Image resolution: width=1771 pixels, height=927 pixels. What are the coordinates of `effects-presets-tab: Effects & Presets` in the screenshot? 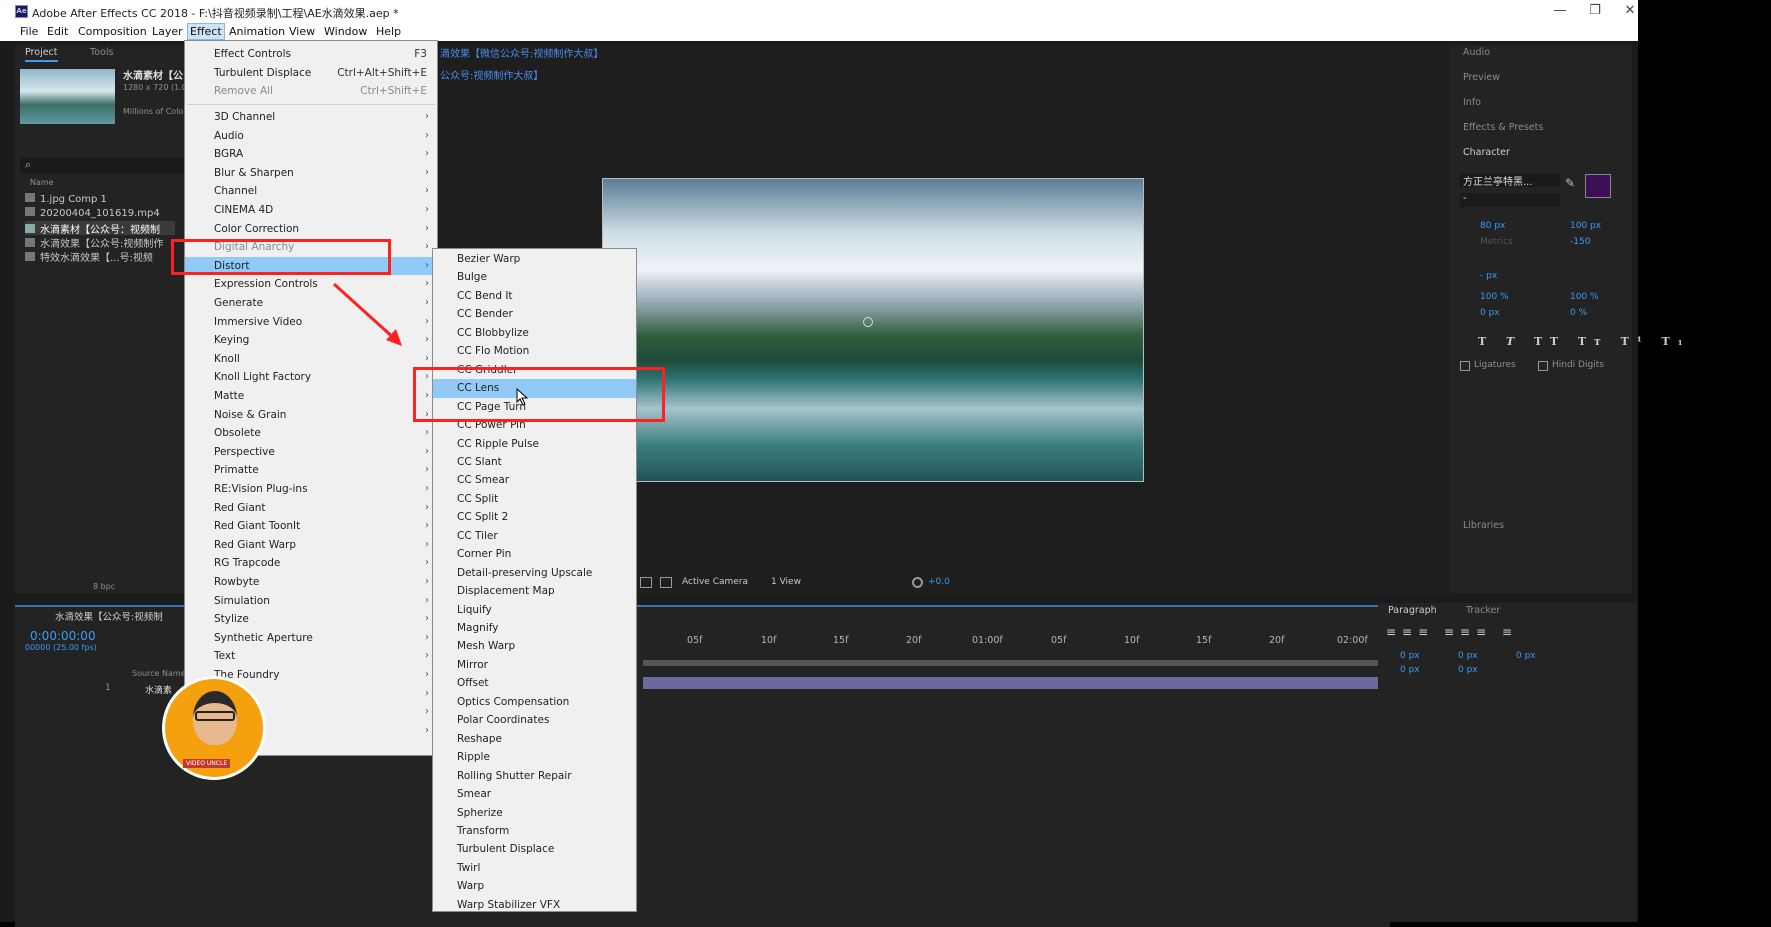 It's located at (1503, 127).